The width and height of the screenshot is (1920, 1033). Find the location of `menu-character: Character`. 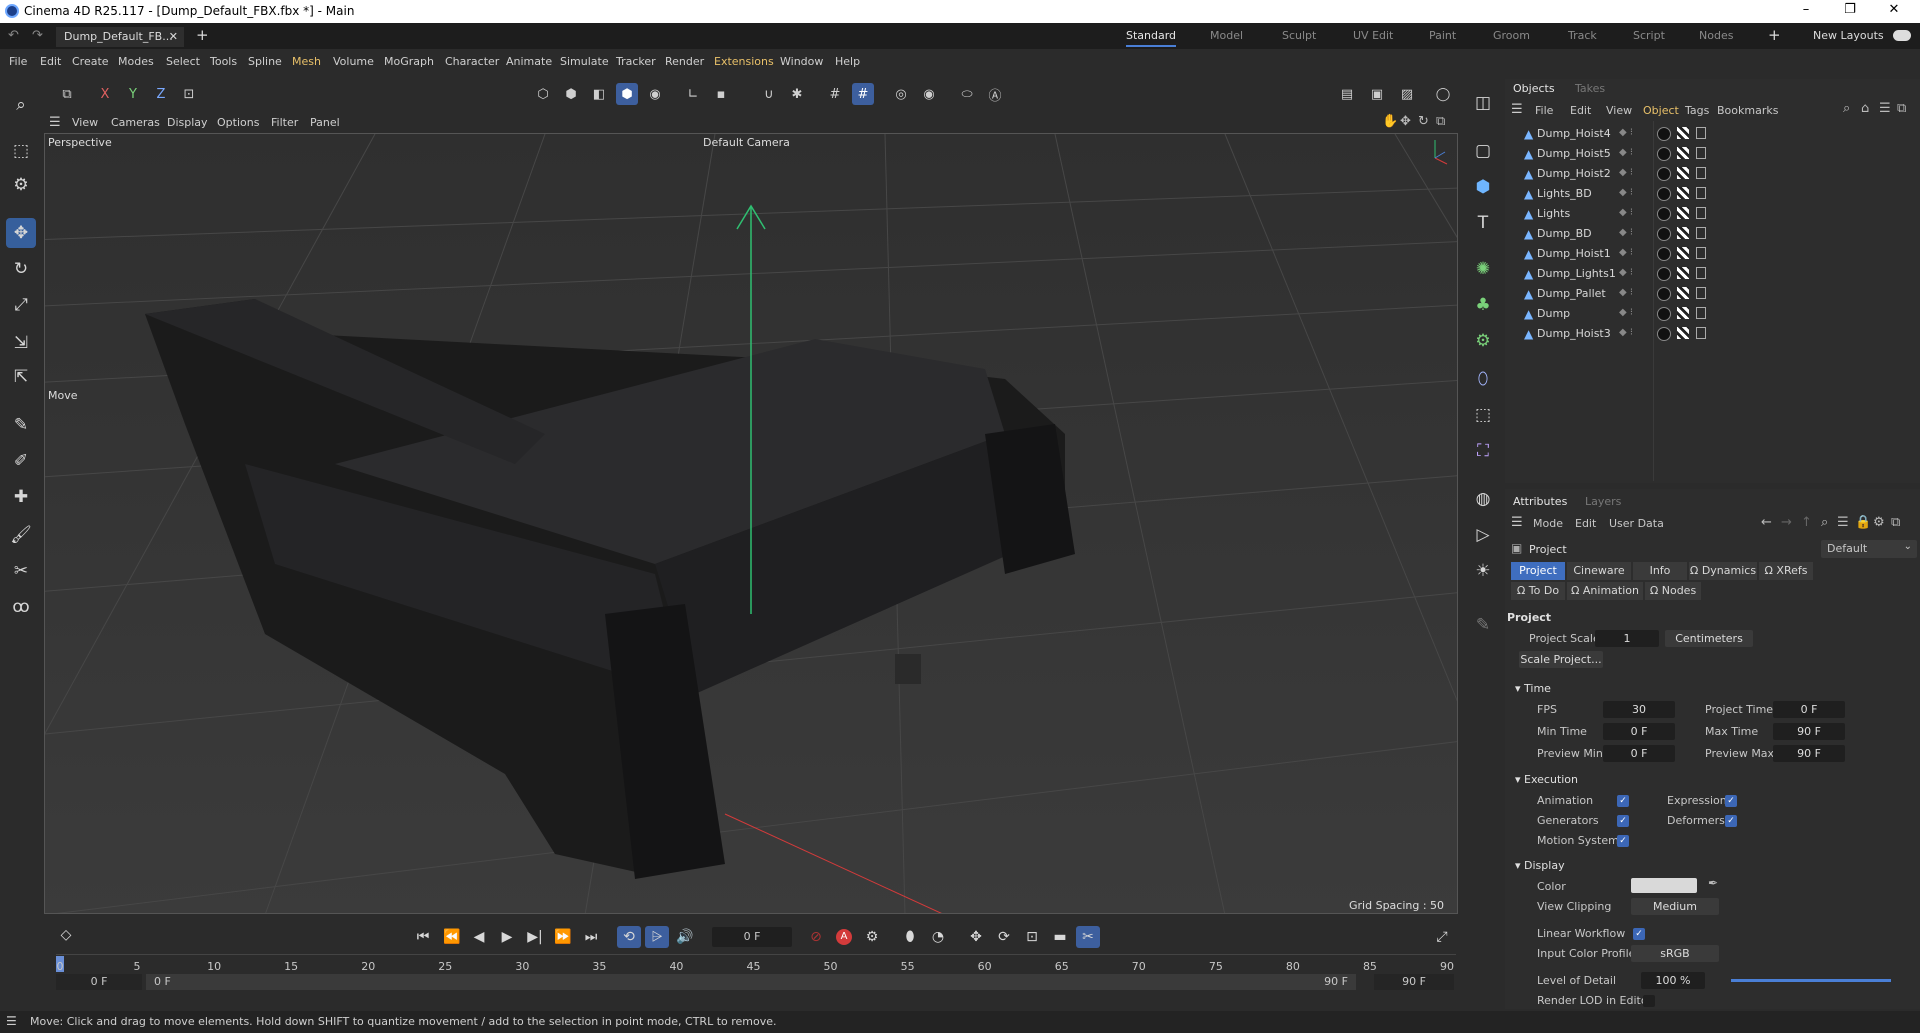

menu-character: Character is located at coordinates (472, 61).